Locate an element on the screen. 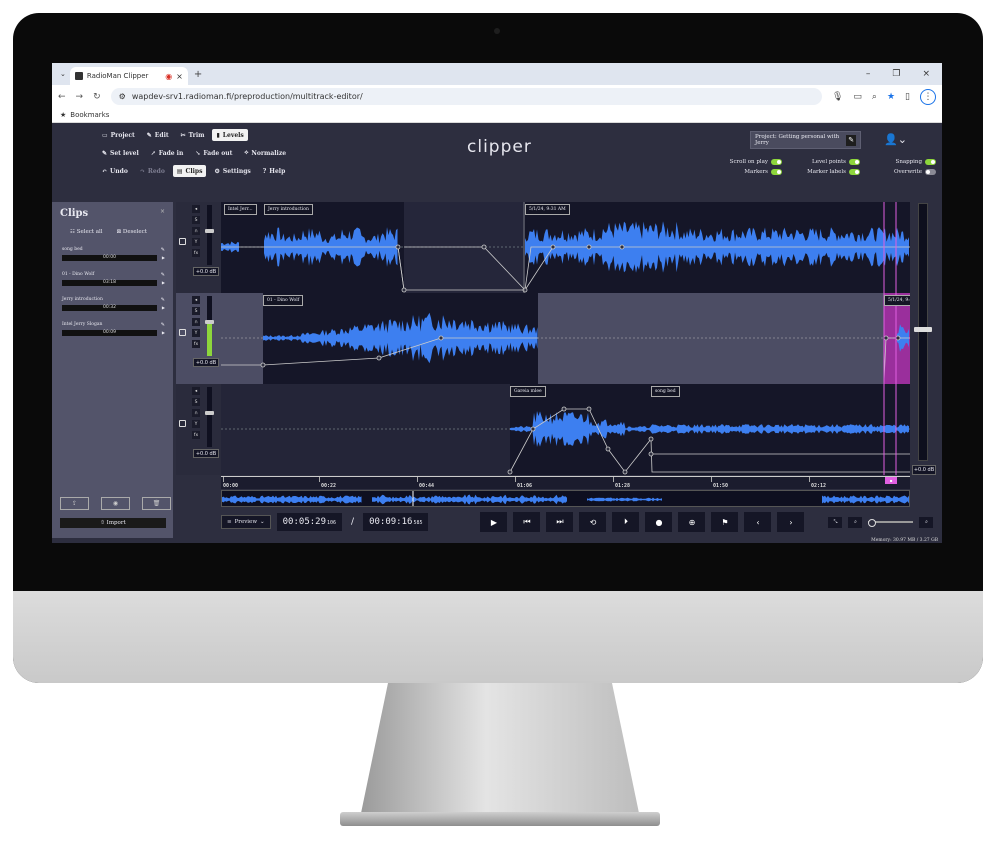  zoom-slider is located at coordinates (891, 523).